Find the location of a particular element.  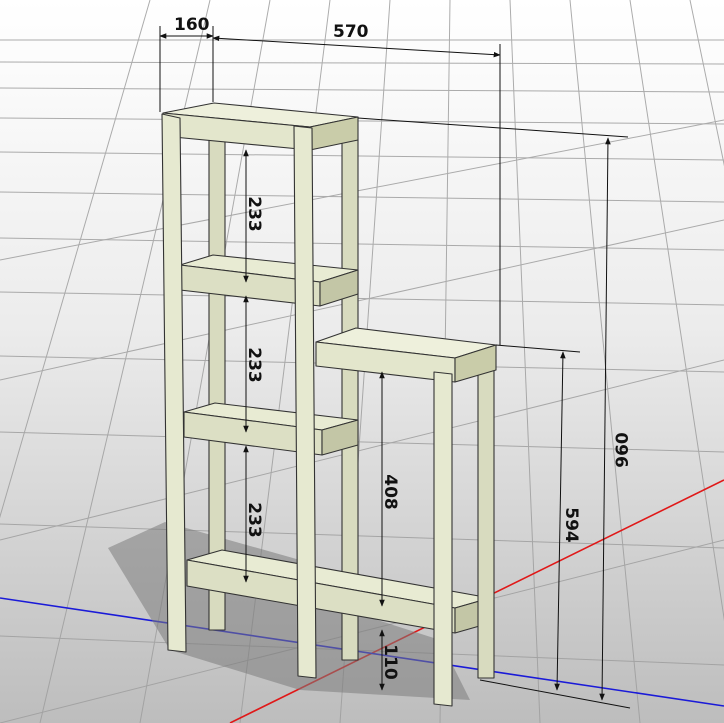

low-front-leg is located at coordinates (443, 539).